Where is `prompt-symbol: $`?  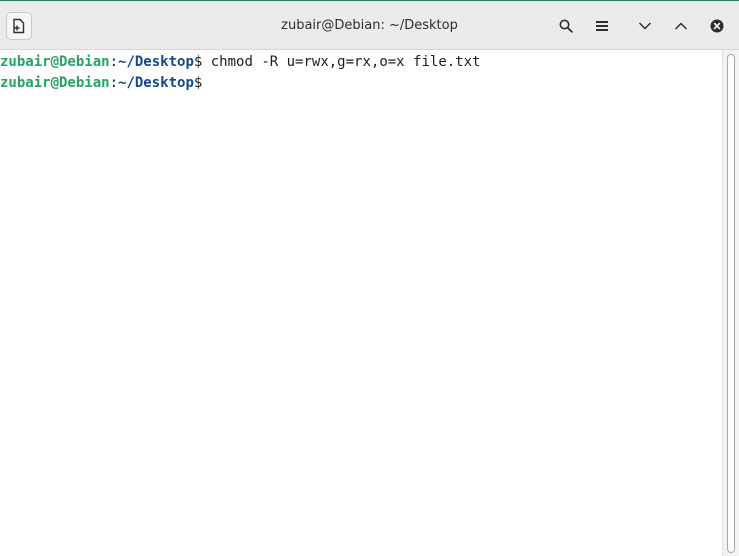
prompt-symbol: $ is located at coordinates (198, 83).